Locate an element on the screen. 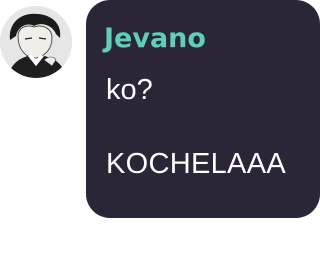 This screenshot has width=320, height=264. avatar-image is located at coordinates (36, 42).